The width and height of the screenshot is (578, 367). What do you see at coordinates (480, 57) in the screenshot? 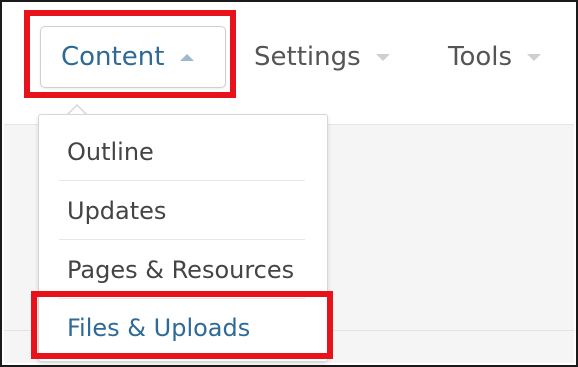
I see `nav-tools-label: Tools` at bounding box center [480, 57].